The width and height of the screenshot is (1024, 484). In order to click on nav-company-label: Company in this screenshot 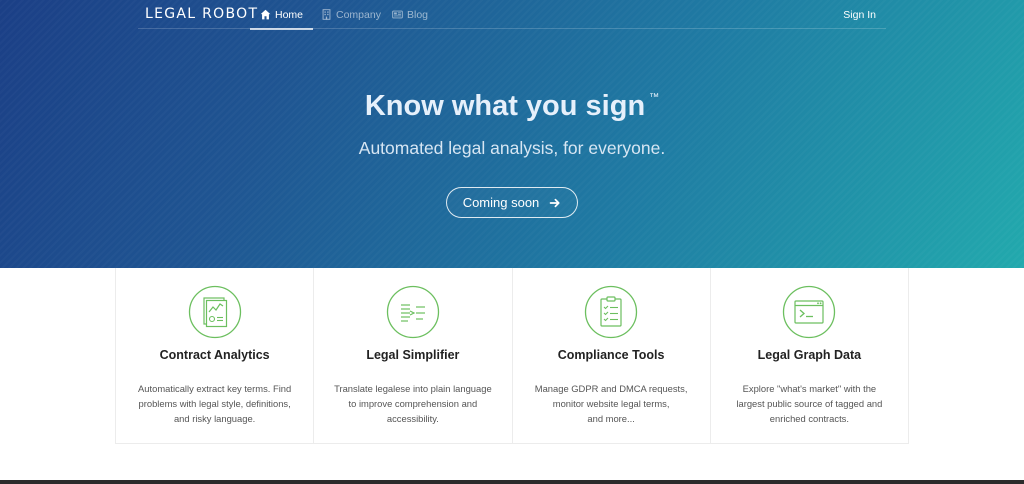, I will do `click(358, 14)`.